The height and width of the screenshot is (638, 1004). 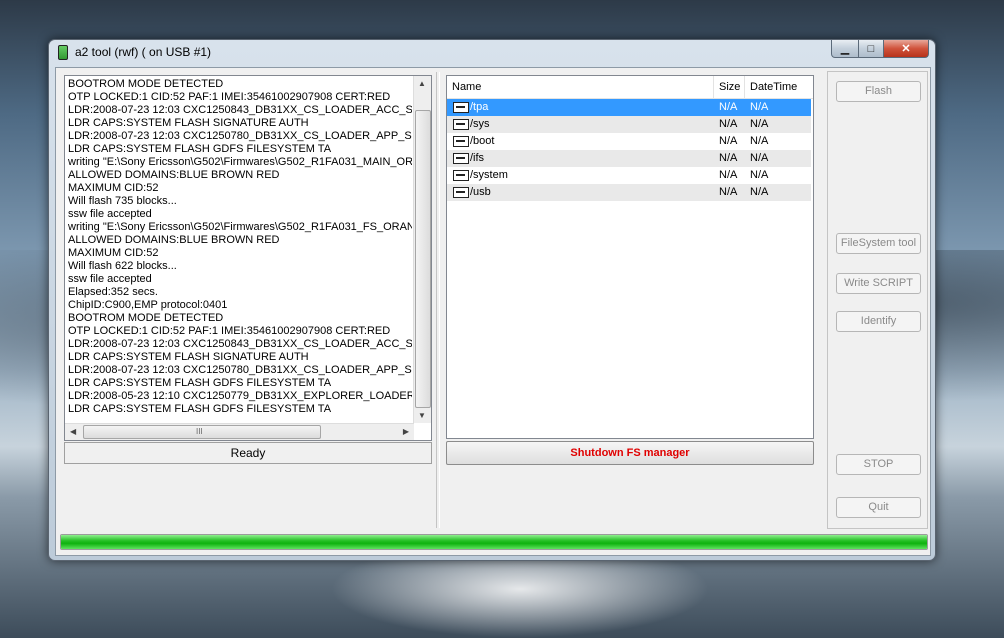 I want to click on log-horizontal-scrollbar: ◀ III ▶, so click(x=239, y=431).